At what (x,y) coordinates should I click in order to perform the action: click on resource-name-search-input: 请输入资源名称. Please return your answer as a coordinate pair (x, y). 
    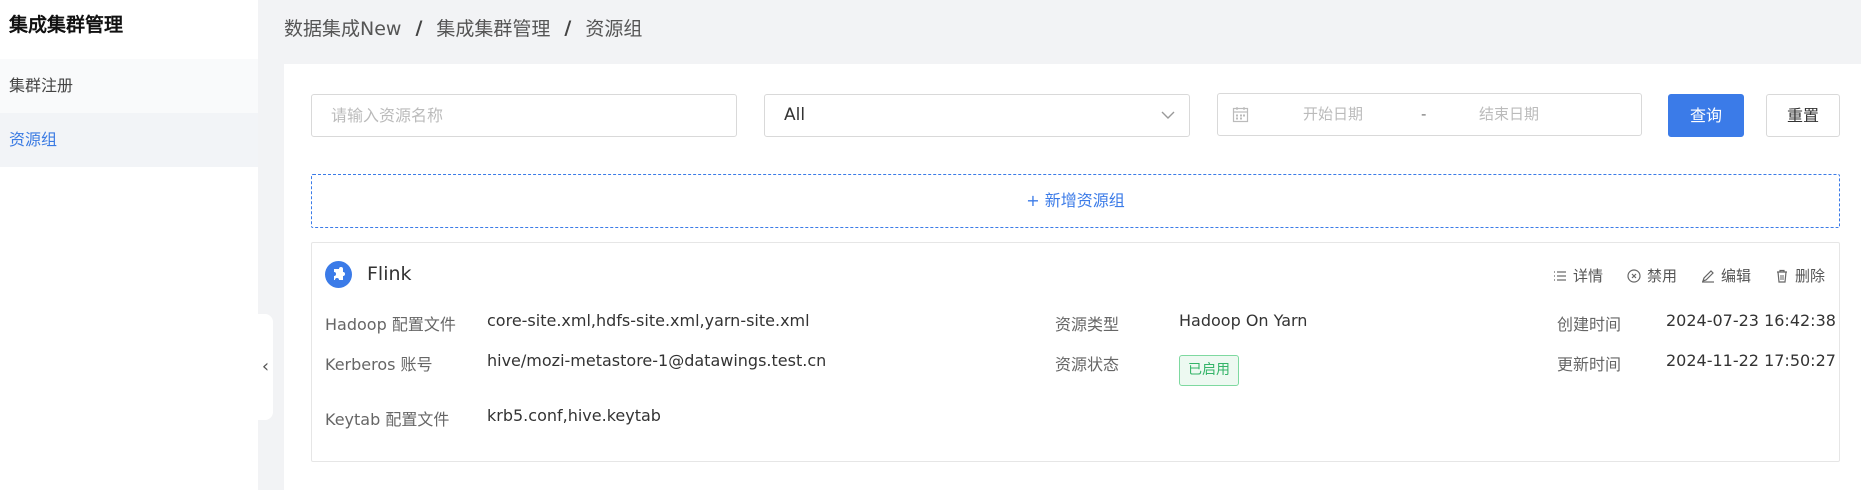
    Looking at the image, I should click on (524, 115).